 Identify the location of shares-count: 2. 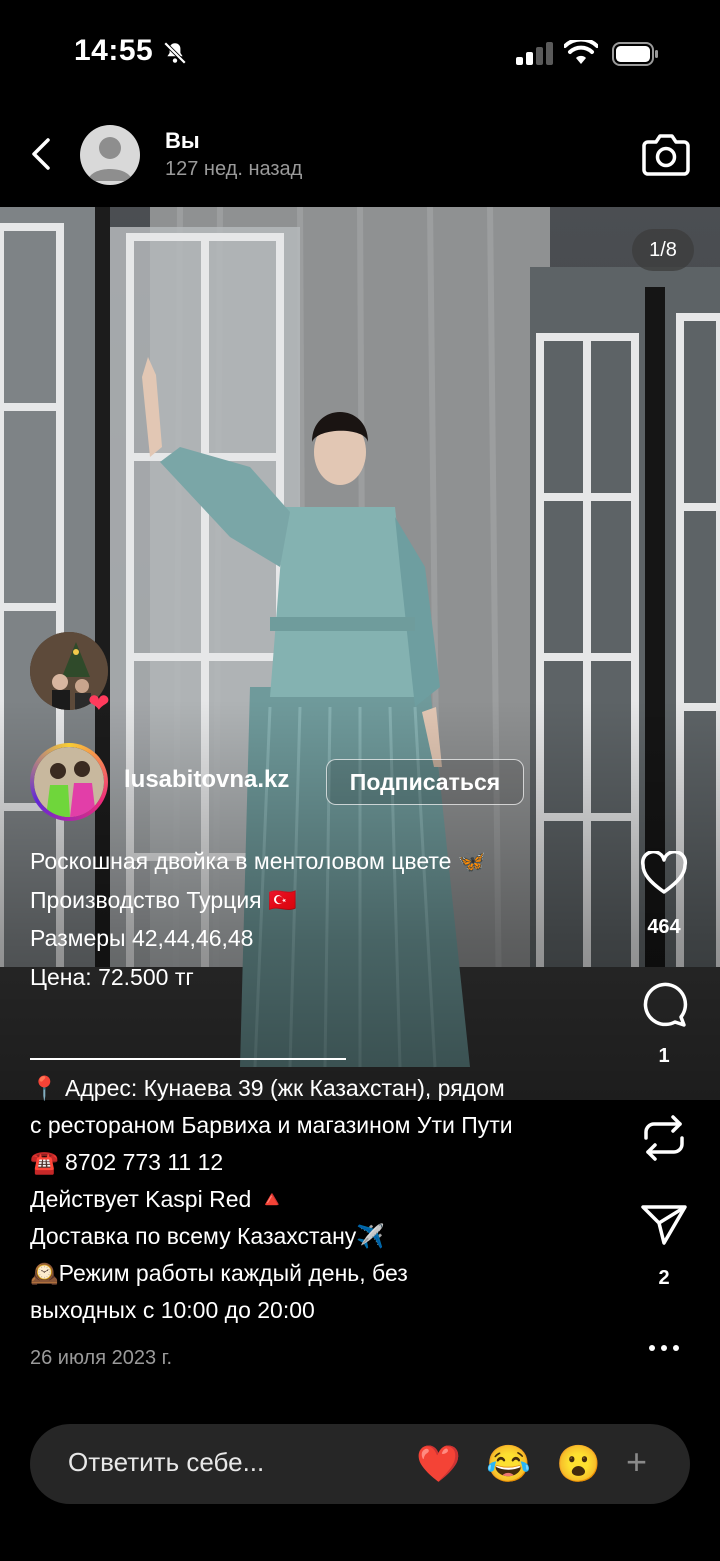
(664, 1278).